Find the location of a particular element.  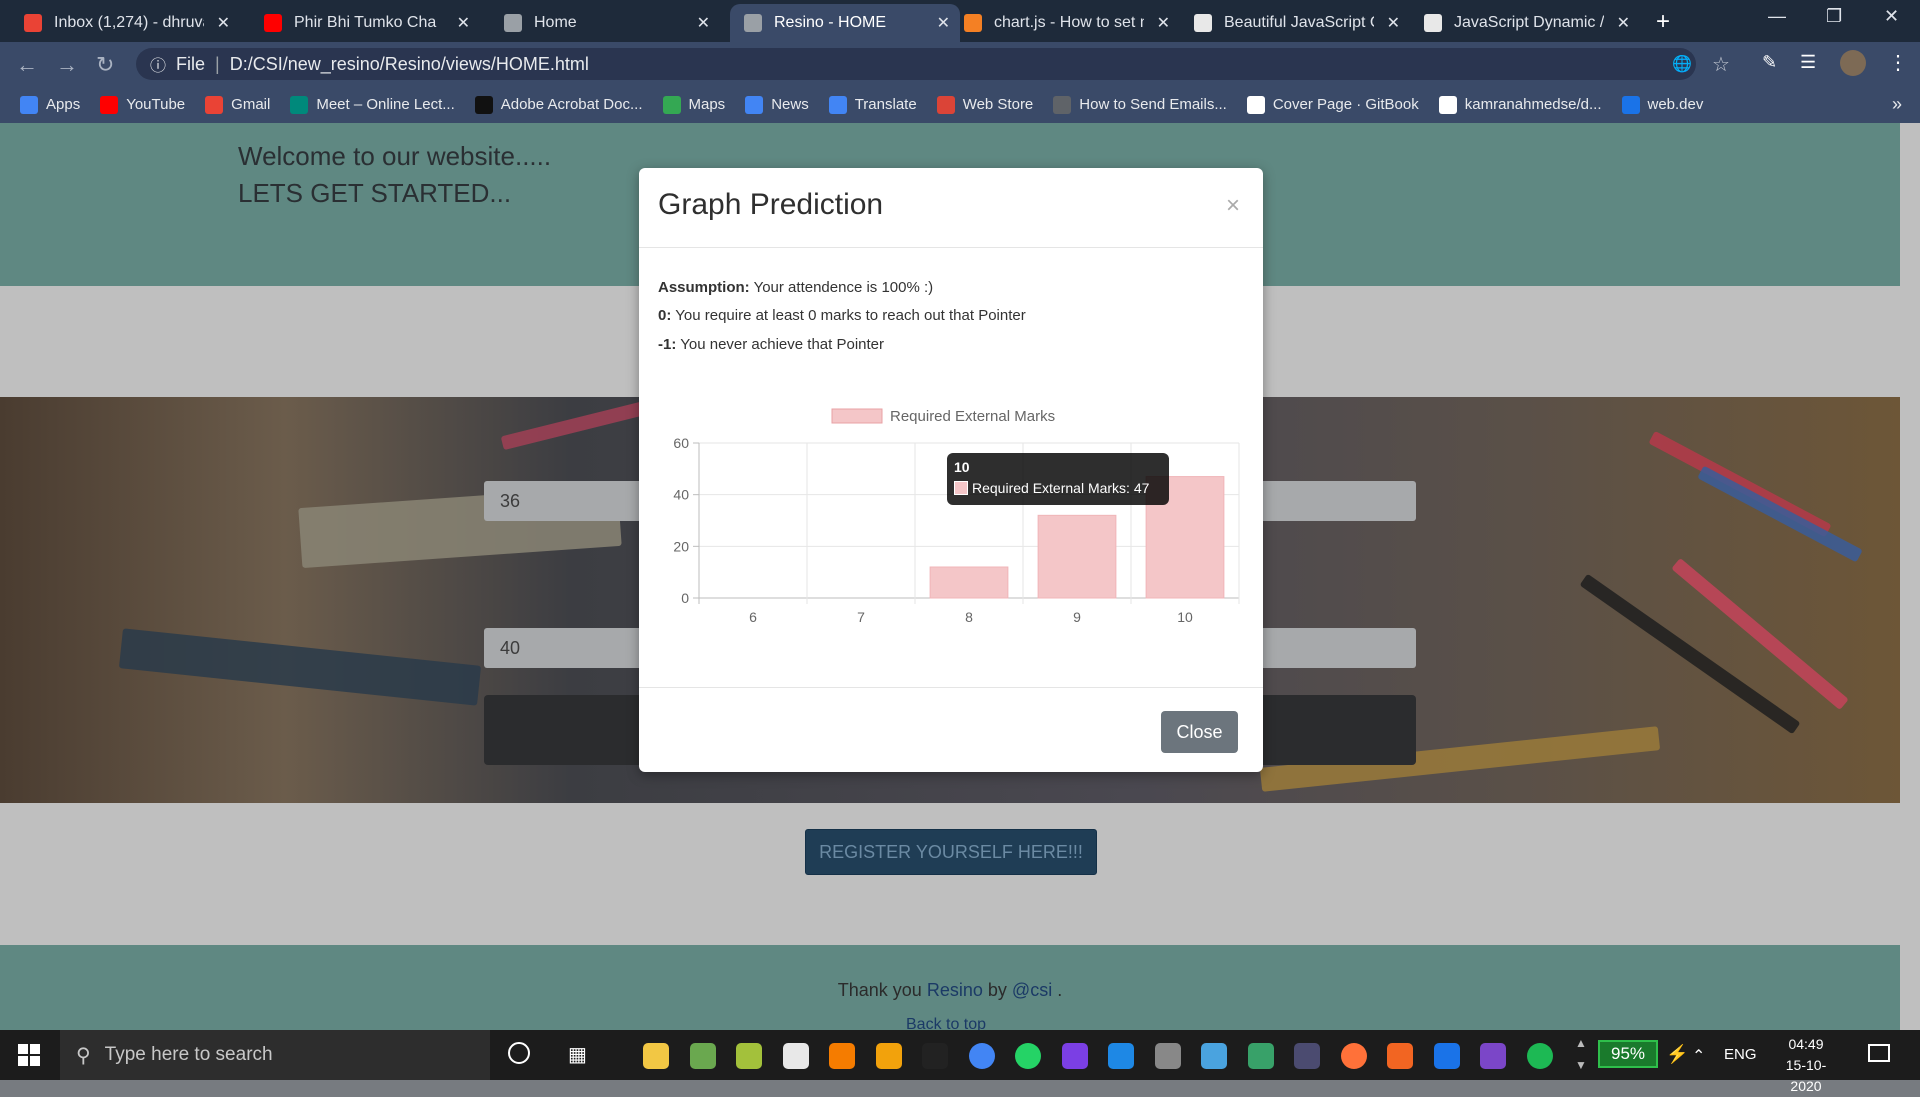

modal-header-divider is located at coordinates (951, 247).